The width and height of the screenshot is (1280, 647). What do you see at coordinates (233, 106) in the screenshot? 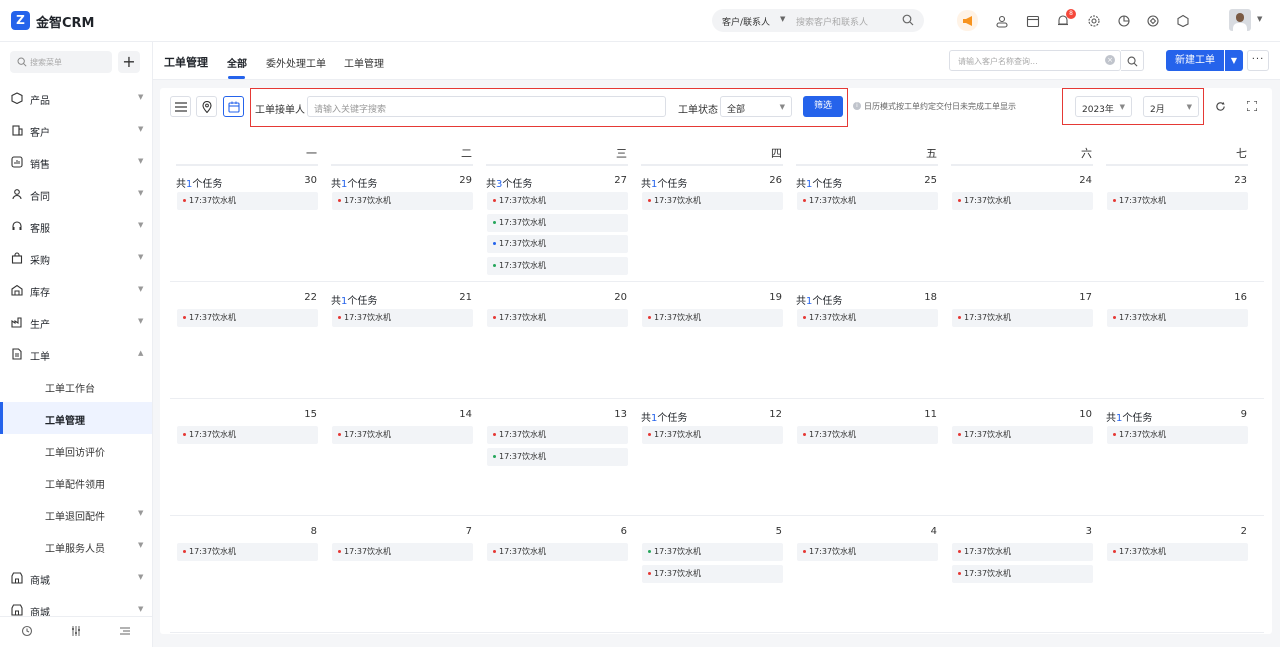
I see `calendar-view-button` at bounding box center [233, 106].